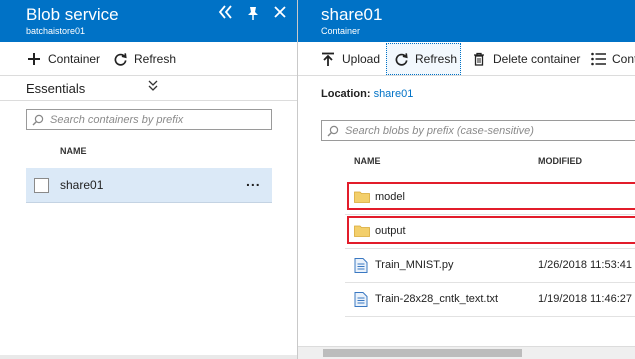 Image resolution: width=635 pixels, height=359 pixels. I want to click on add-container-button: Container, so click(63, 59).